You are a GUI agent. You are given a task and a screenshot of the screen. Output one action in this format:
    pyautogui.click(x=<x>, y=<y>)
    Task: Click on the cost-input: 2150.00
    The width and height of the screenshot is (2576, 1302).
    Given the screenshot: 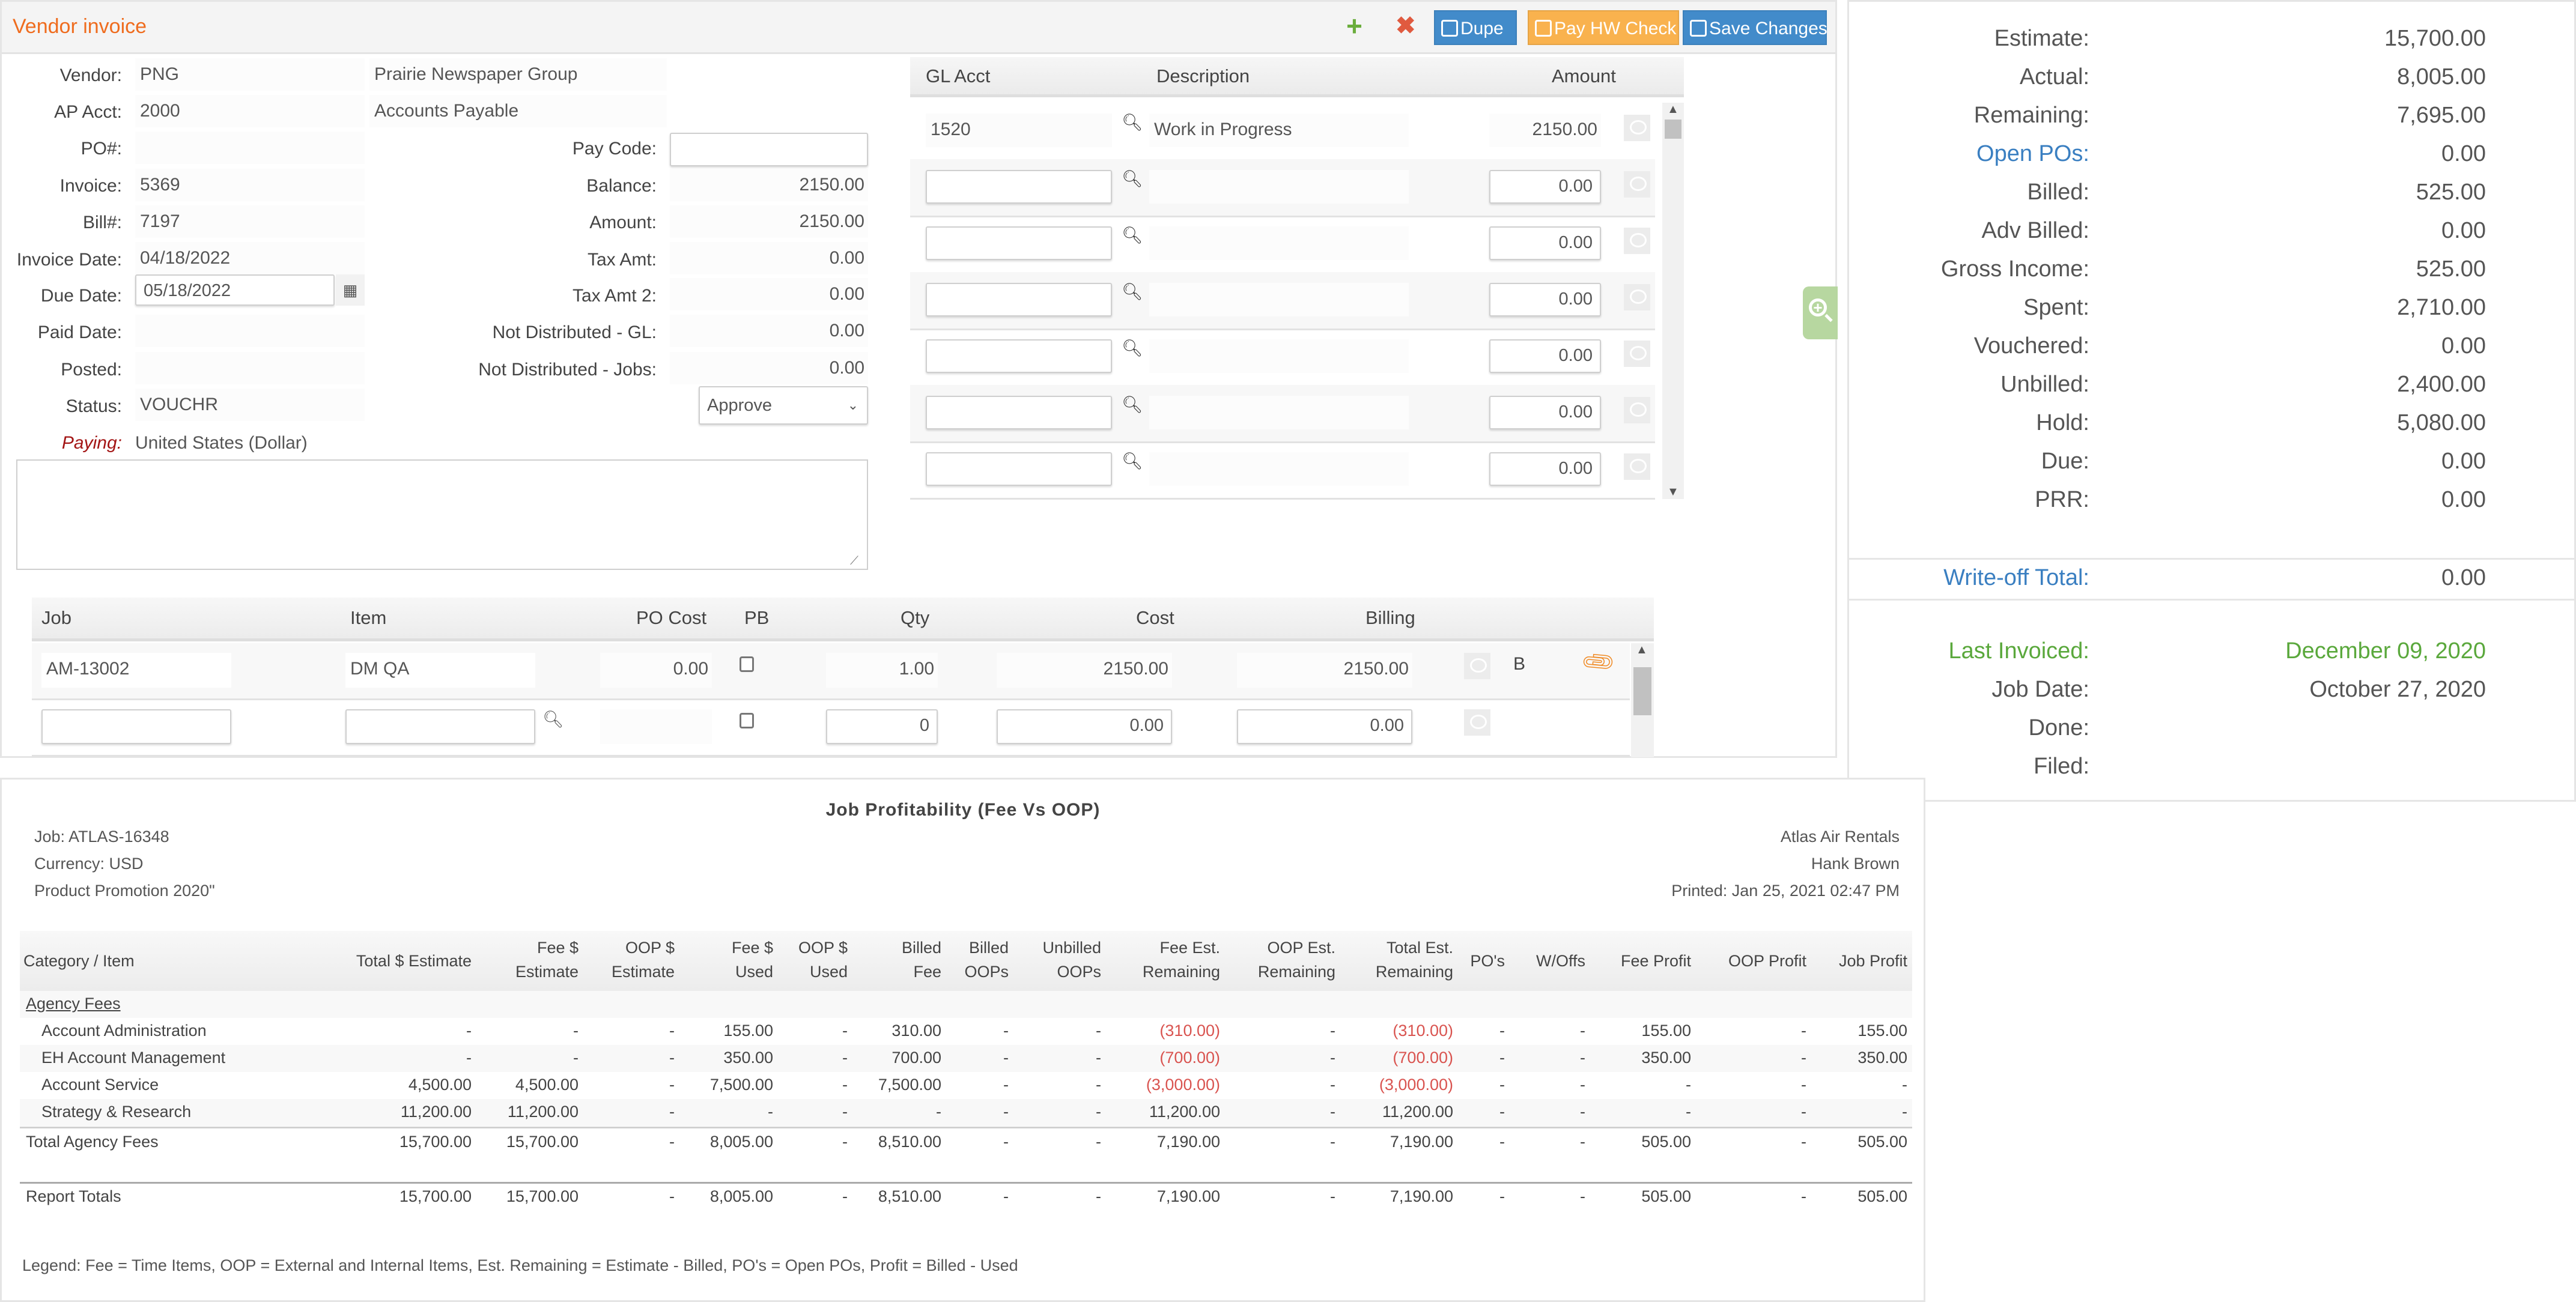 What is the action you would take?
    pyautogui.click(x=1084, y=670)
    